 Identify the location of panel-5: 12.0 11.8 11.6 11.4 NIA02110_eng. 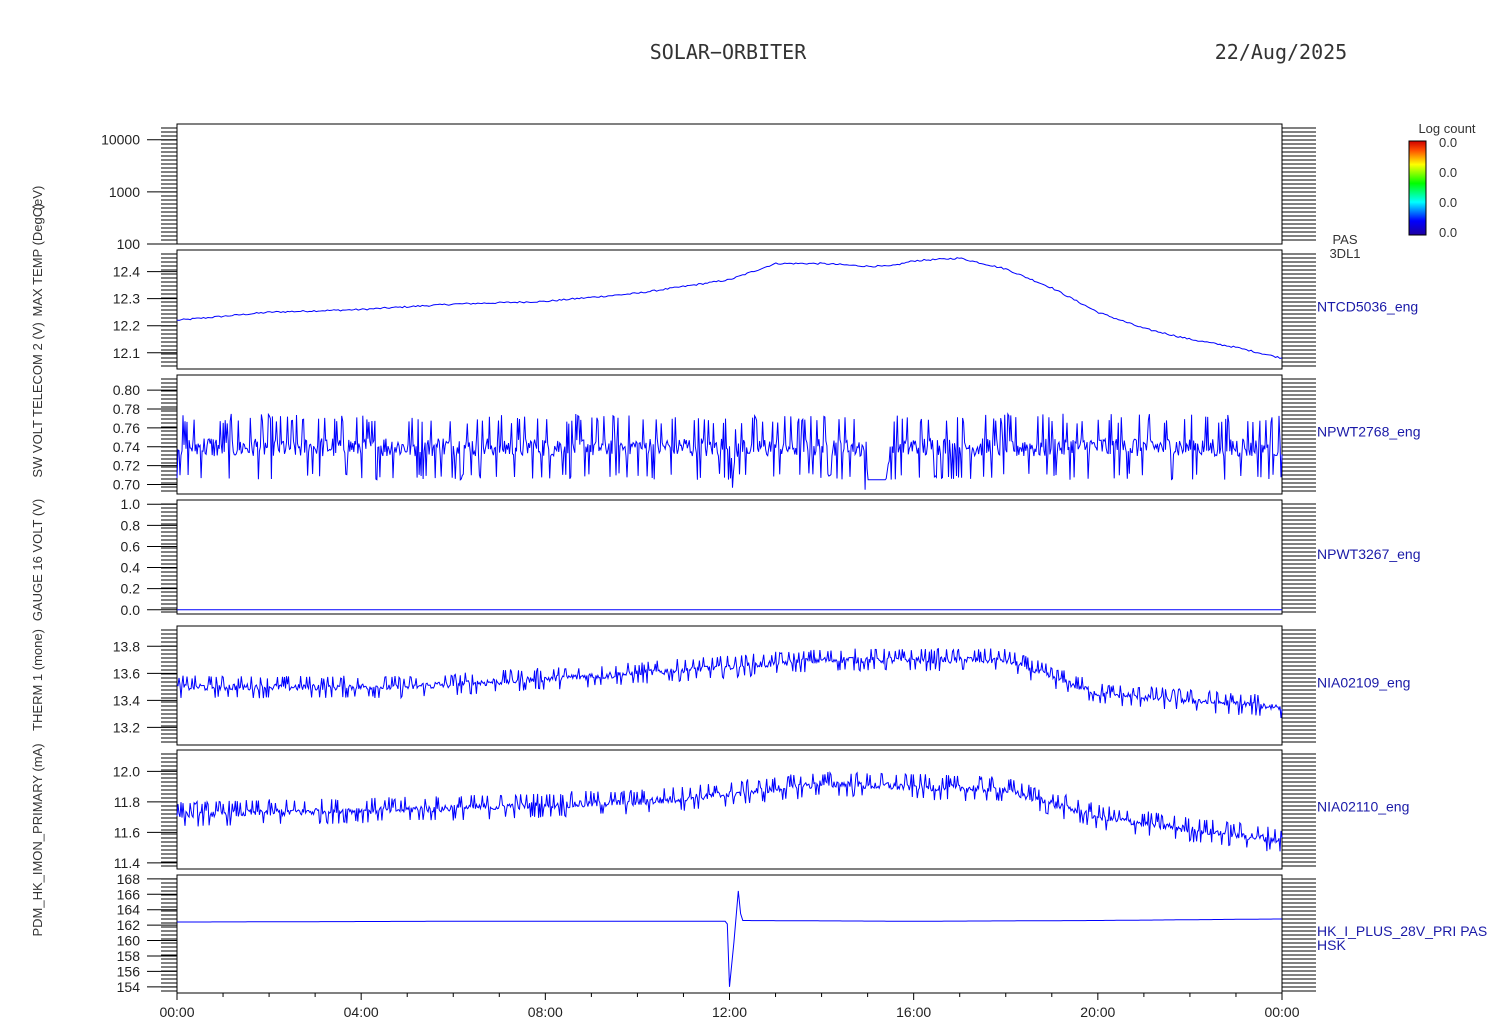
(761, 810).